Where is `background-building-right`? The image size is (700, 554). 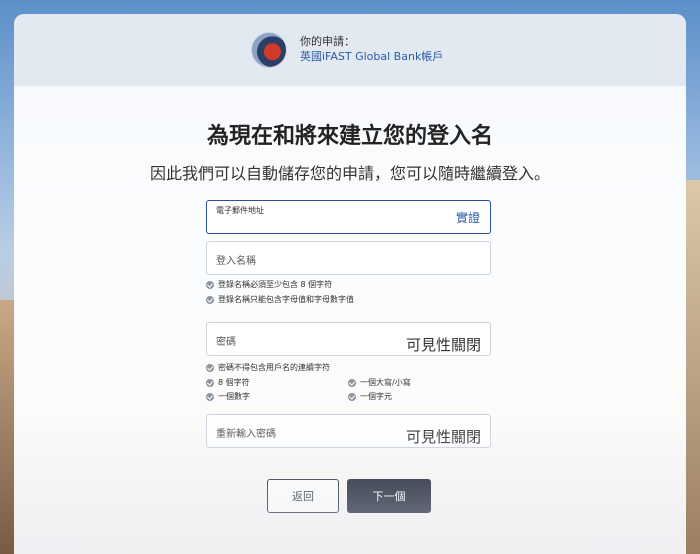
background-building-right is located at coordinates (693, 367).